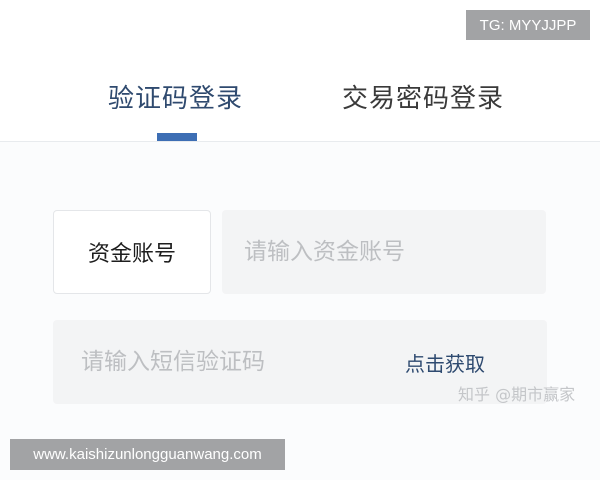 The height and width of the screenshot is (480, 600). Describe the element at coordinates (218, 362) in the screenshot. I see `sms-code-input` at that location.